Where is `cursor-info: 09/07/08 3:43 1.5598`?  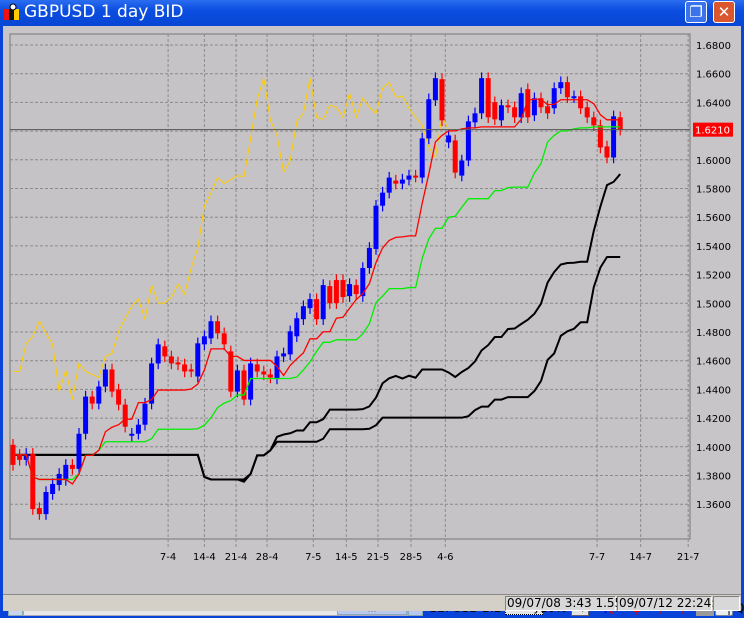
cursor-info: 09/07/08 3:43 1.5598 is located at coordinates (571, 603).